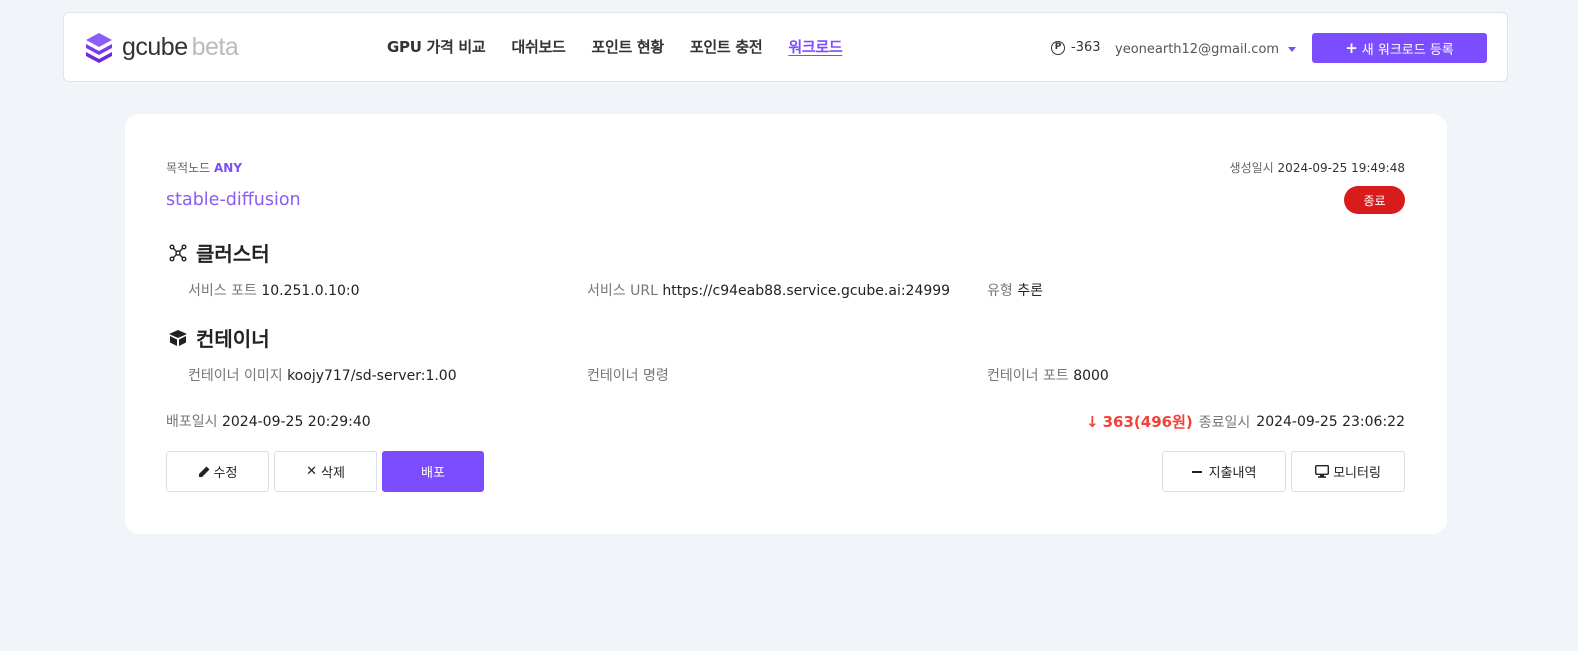  I want to click on service-port-value: 10.251.0.10:0, so click(310, 291).